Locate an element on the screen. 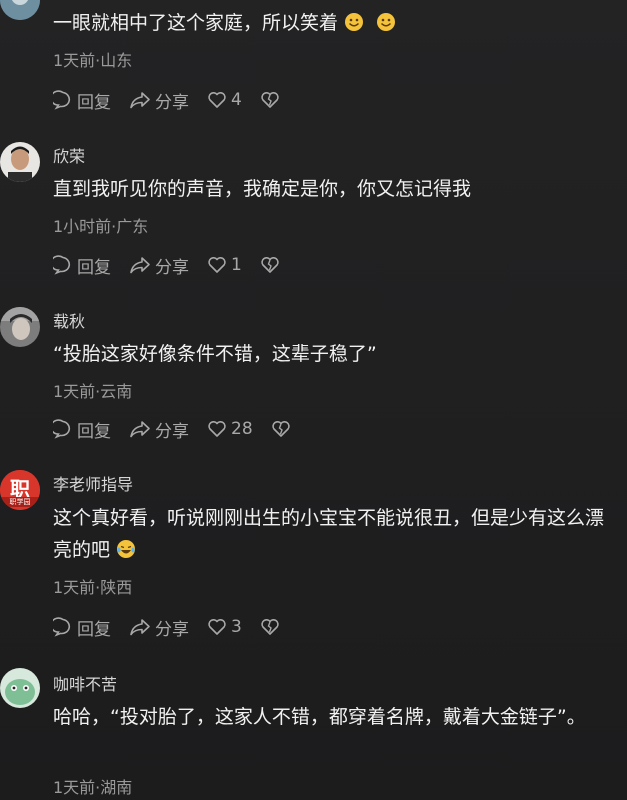 The image size is (627, 800). like-button: 3 is located at coordinates (224, 627).